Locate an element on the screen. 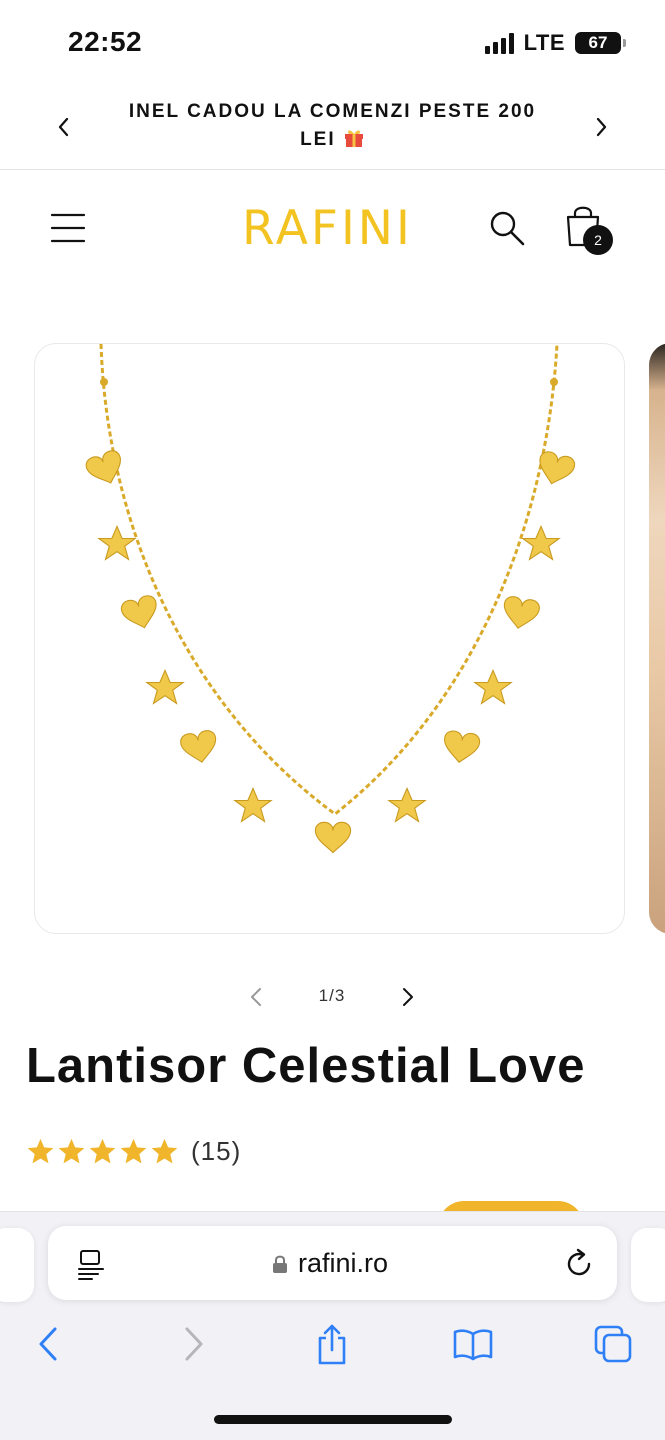 The width and height of the screenshot is (665, 1440). lock-icon is located at coordinates (280, 1264).